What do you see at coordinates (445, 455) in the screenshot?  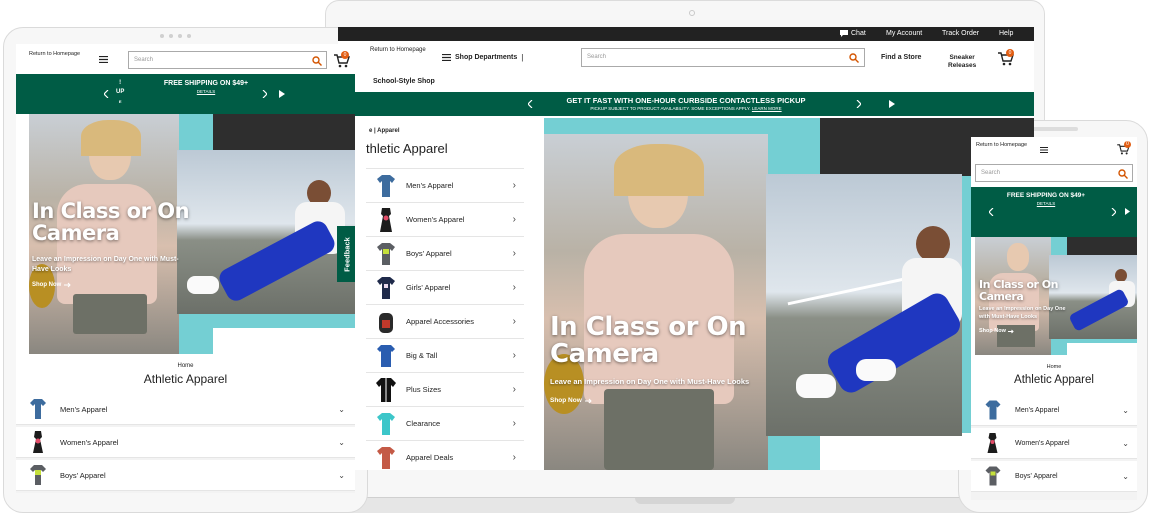 I see `category-row-deals: Apparel Deals ›` at bounding box center [445, 455].